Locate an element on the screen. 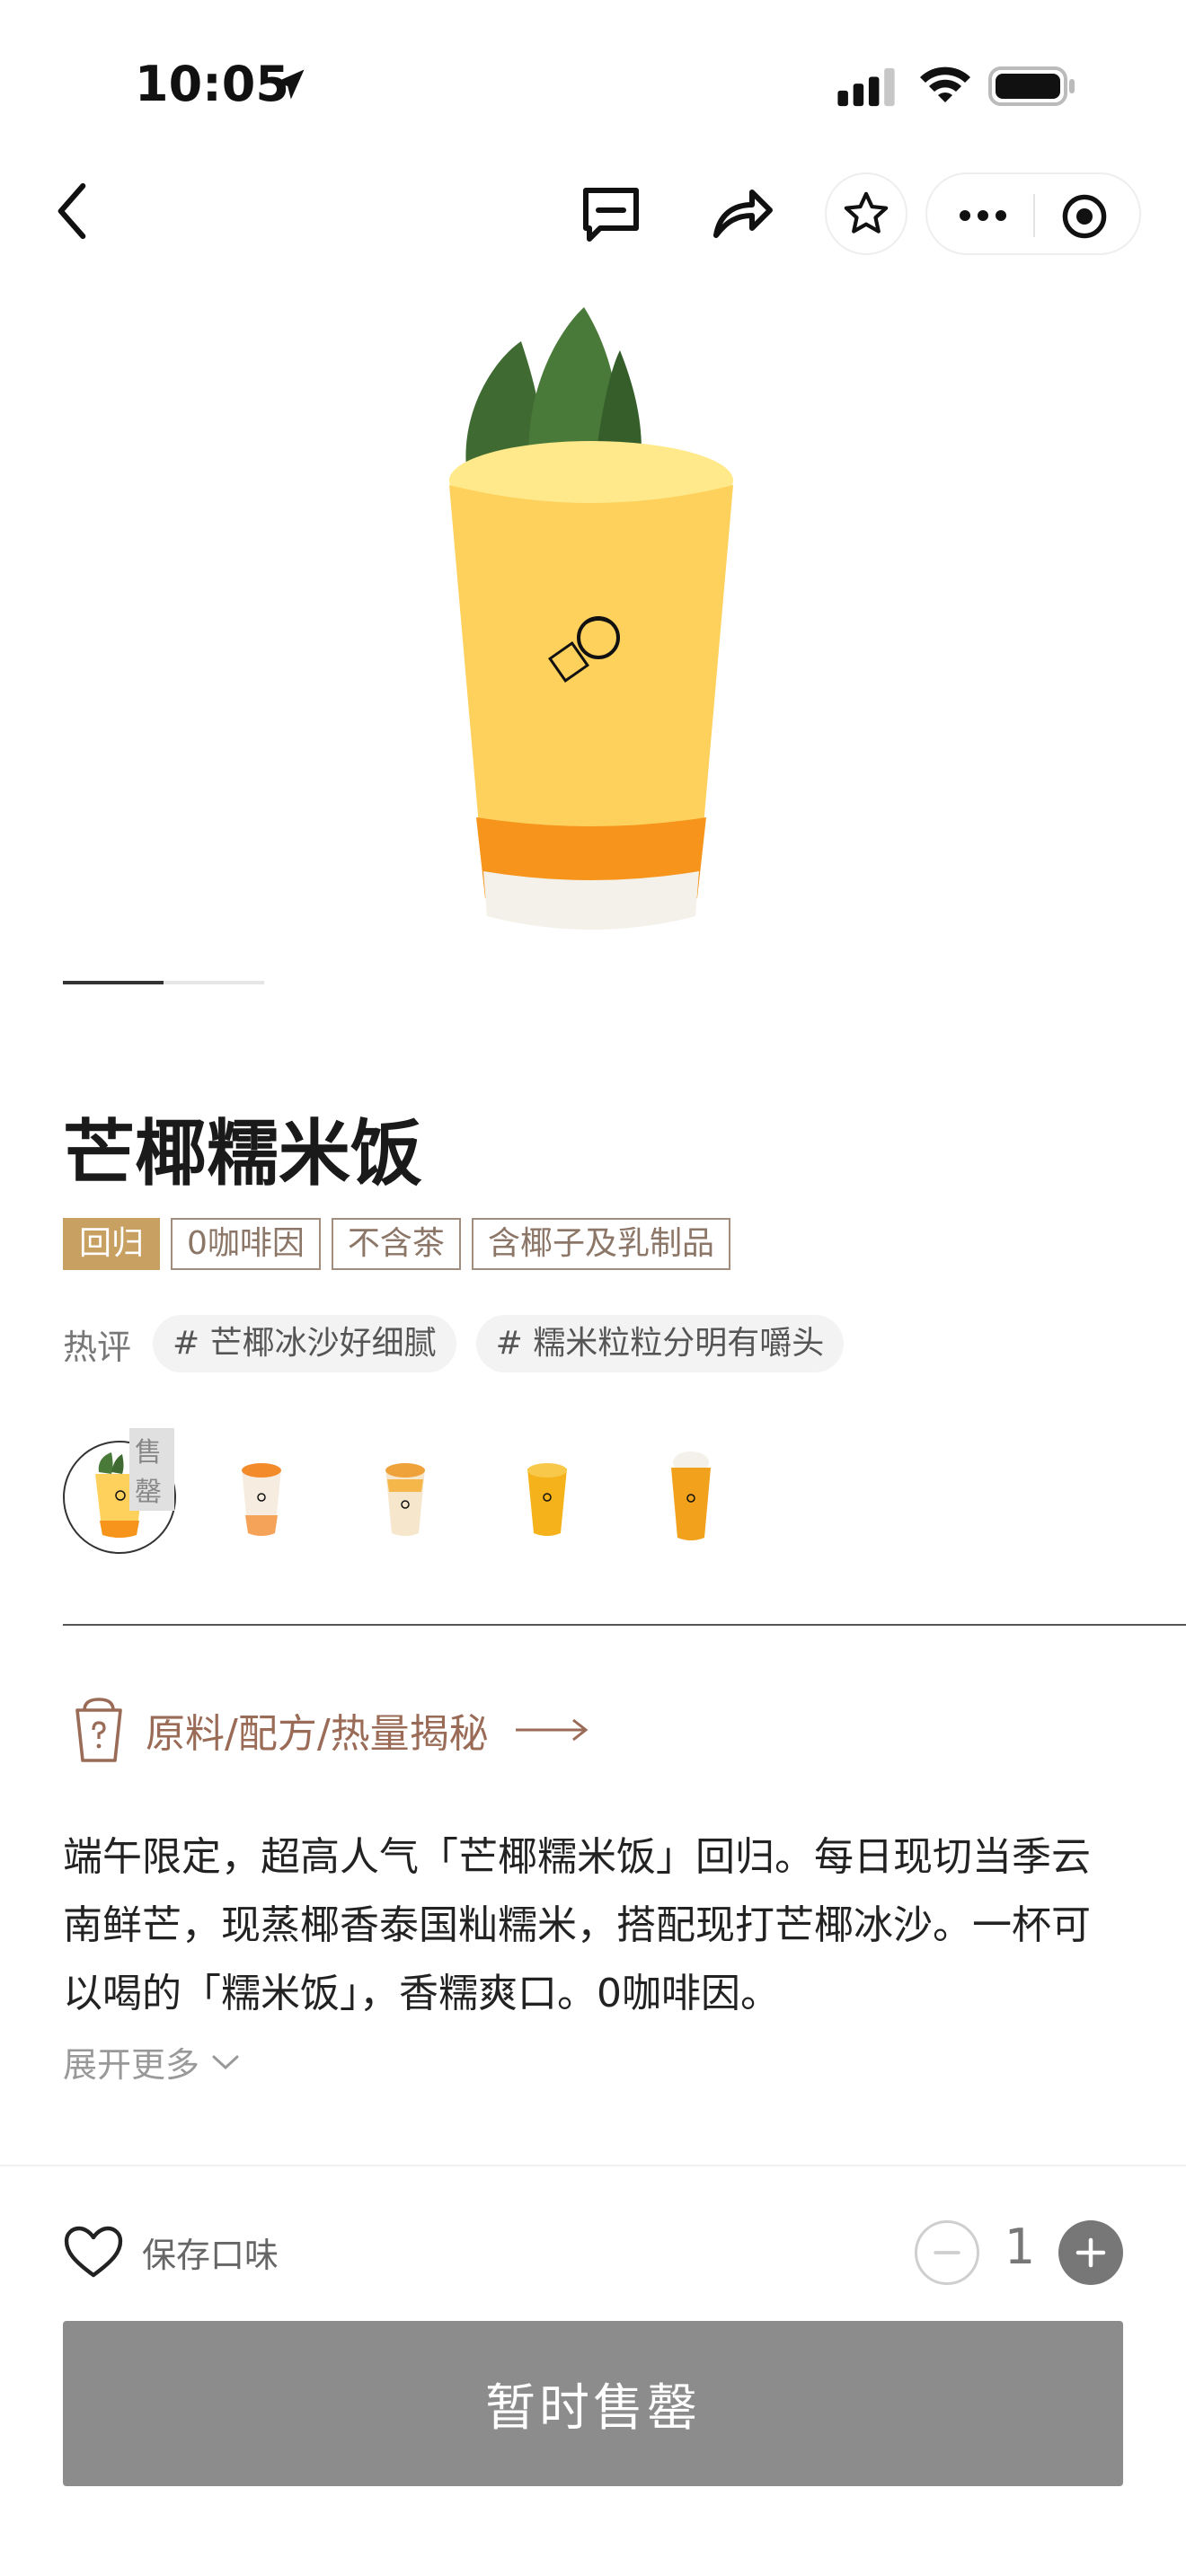  hot-reviews-label: 热评 is located at coordinates (97, 1347).